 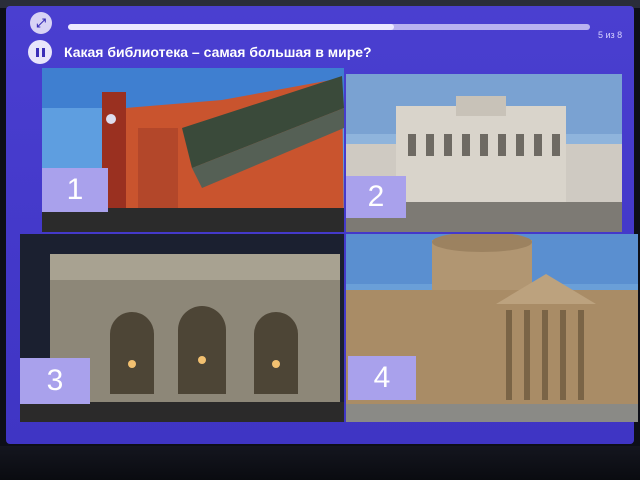 I want to click on progress-count: 5 из 8, so click(x=610, y=35).